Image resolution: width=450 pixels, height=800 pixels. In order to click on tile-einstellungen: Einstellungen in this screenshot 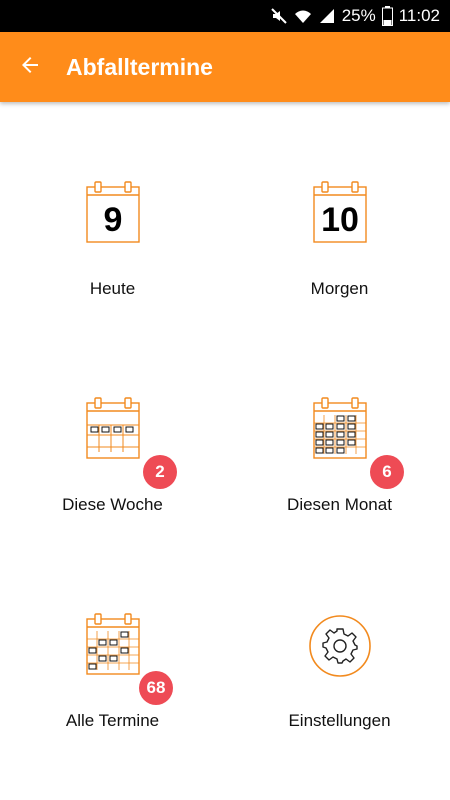, I will do `click(338, 642)`.